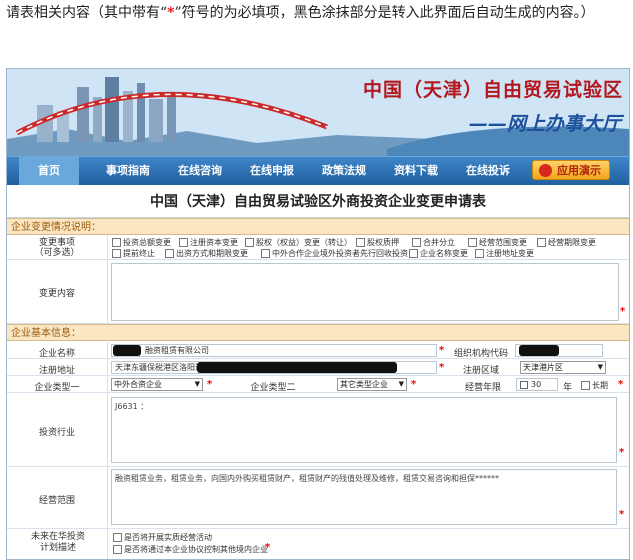  What do you see at coordinates (159, 367) in the screenshot?
I see `reg-address-value: 天津东疆保税港区洛阳道` at bounding box center [159, 367].